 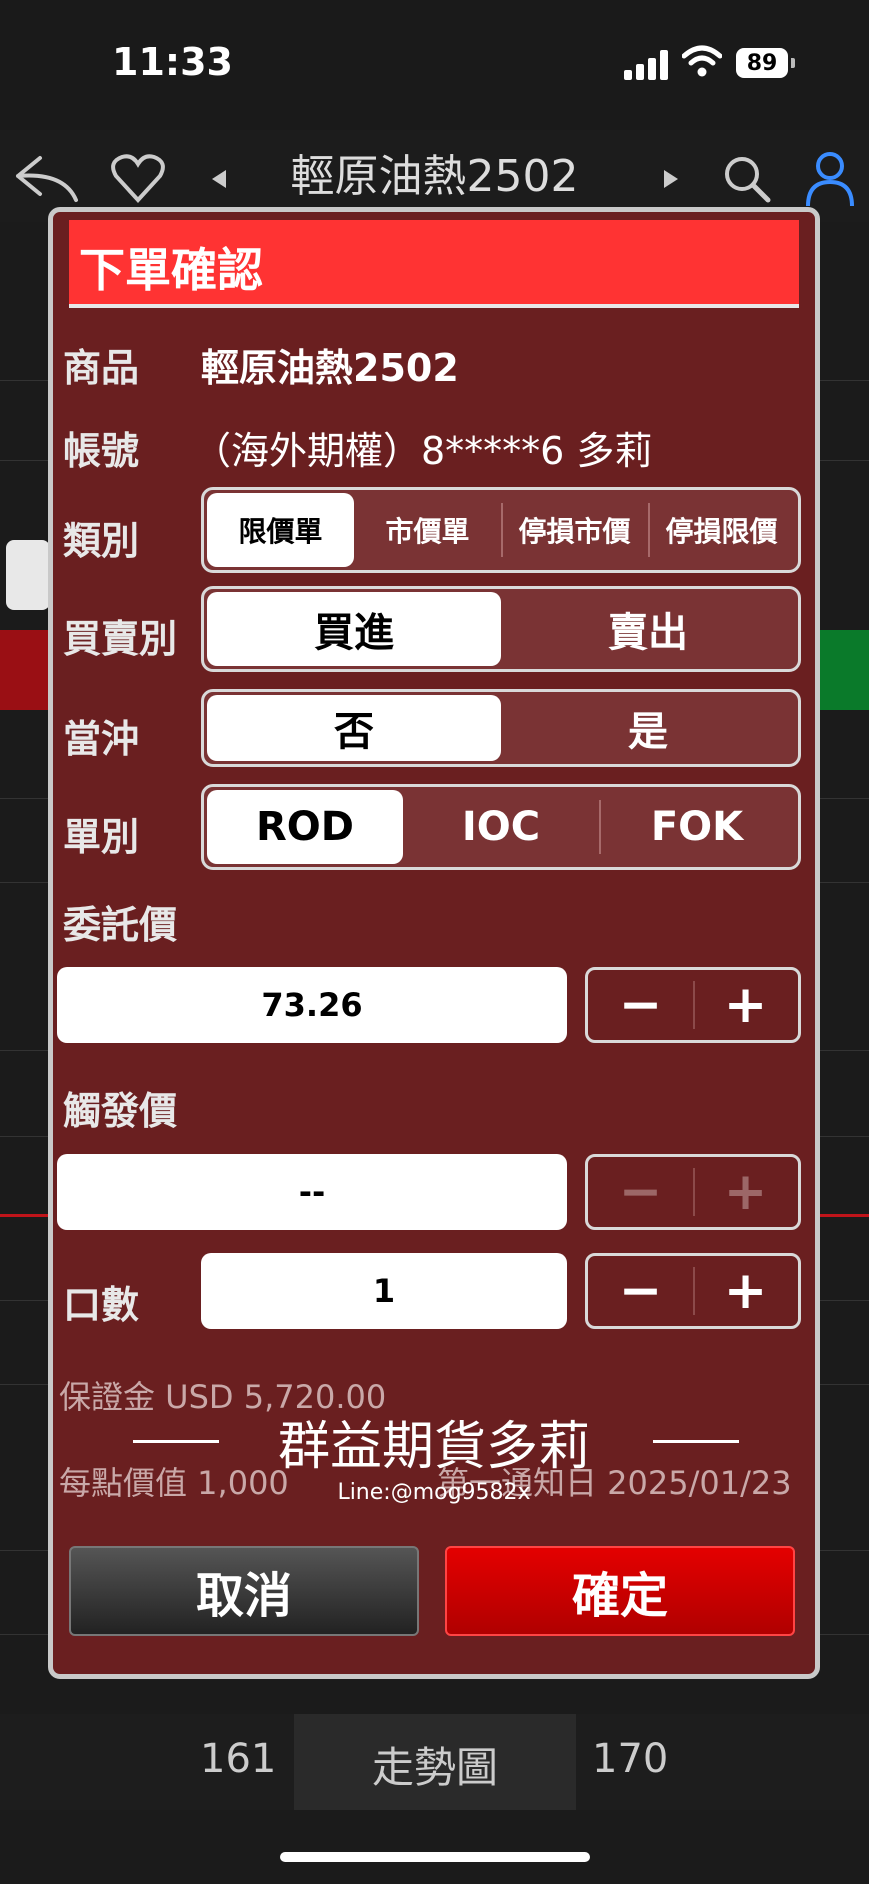 I want to click on trigger-price-input: --, so click(x=312, y=1192).